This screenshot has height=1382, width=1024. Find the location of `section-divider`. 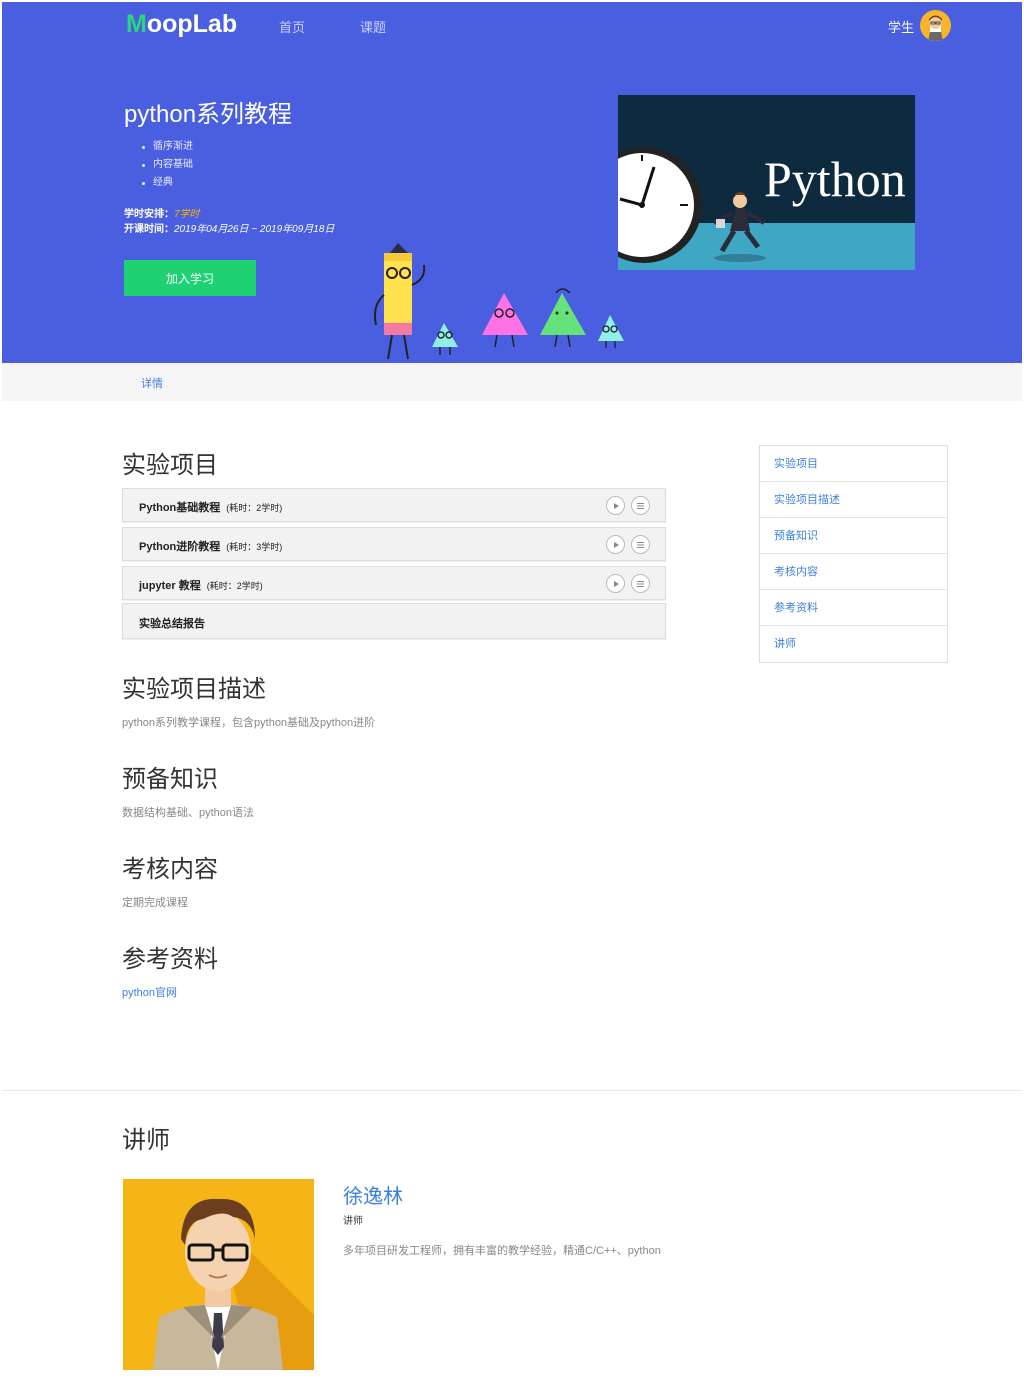

section-divider is located at coordinates (512, 1090).